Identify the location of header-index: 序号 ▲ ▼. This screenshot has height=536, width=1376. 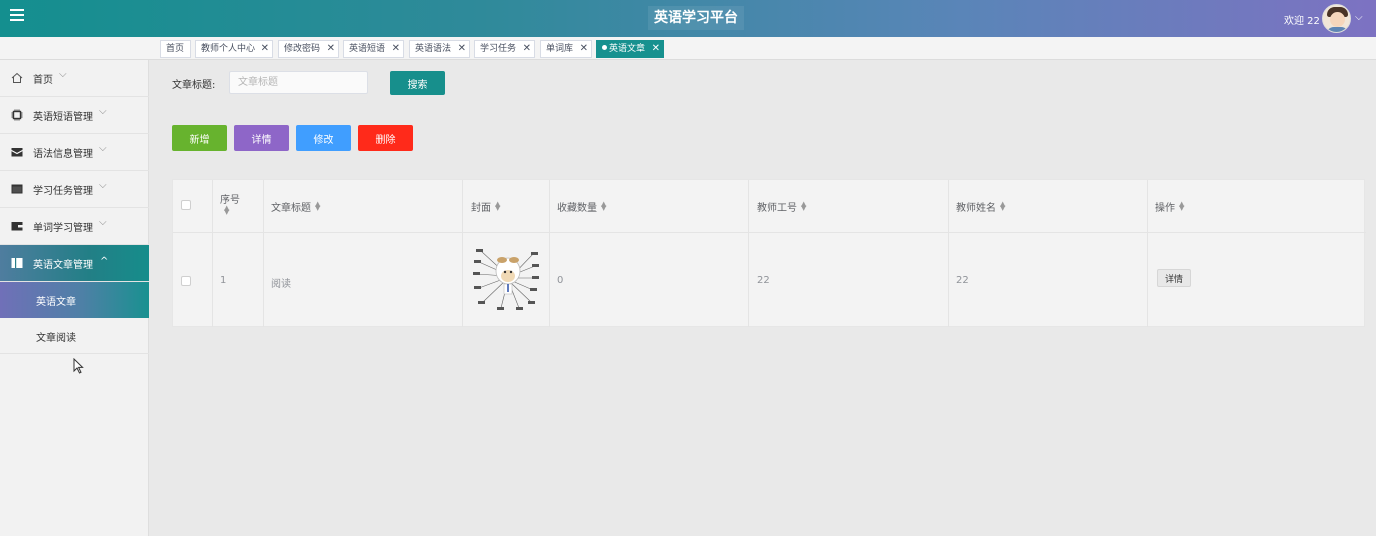
(230, 204).